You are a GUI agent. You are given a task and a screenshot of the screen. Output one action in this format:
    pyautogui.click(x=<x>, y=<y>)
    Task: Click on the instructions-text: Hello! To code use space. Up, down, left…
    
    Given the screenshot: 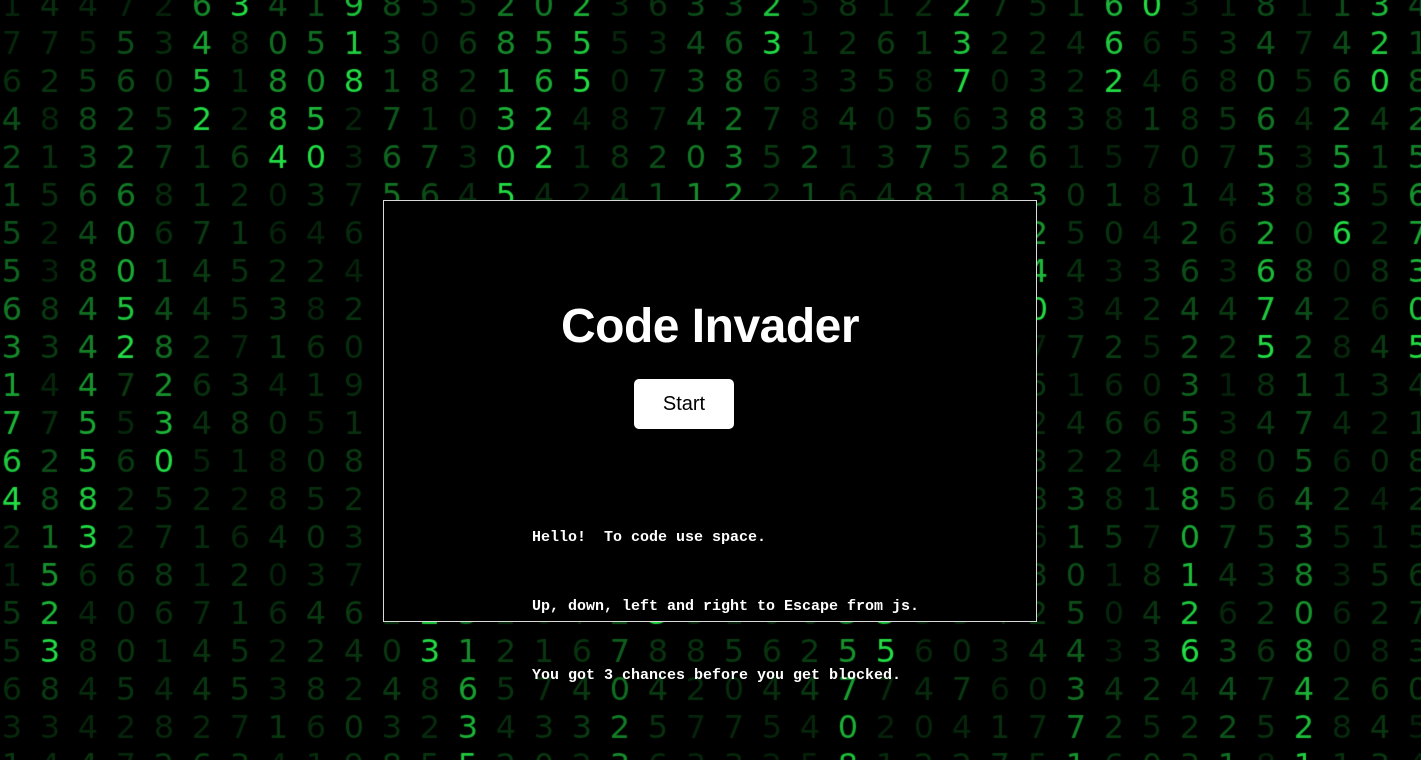 What is the action you would take?
    pyautogui.click(x=725, y=606)
    